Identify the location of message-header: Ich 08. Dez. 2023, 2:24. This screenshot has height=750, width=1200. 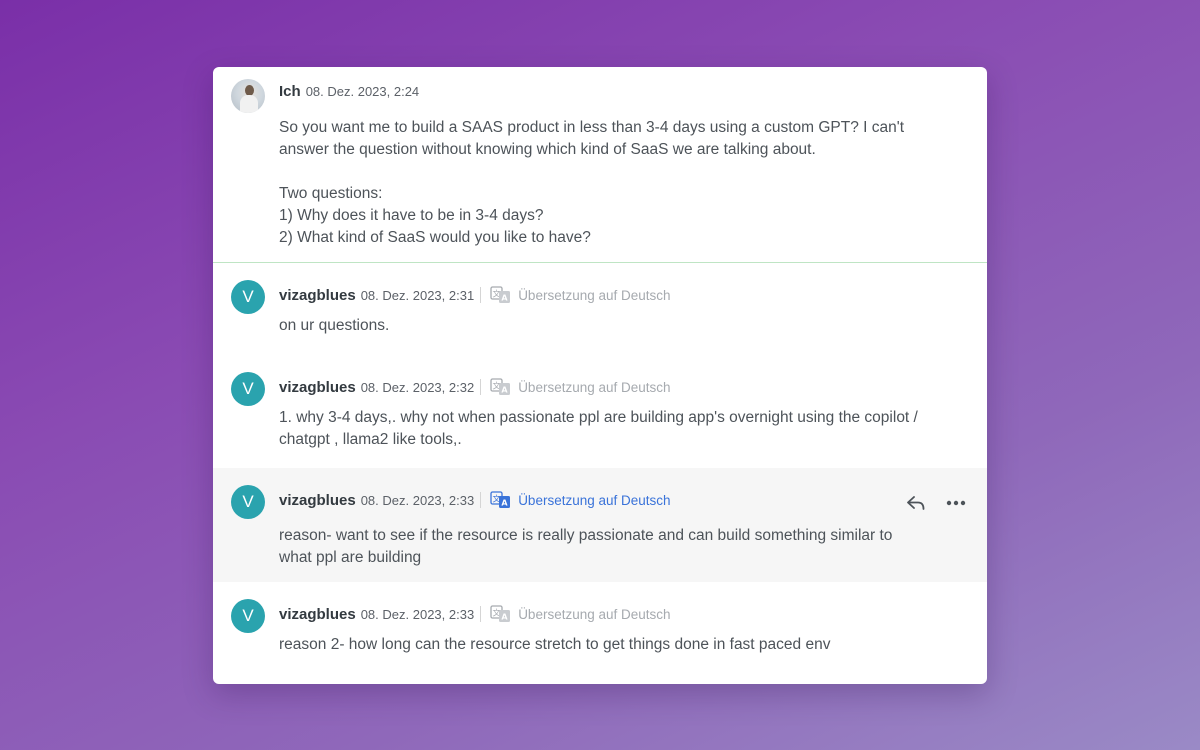
(349, 91).